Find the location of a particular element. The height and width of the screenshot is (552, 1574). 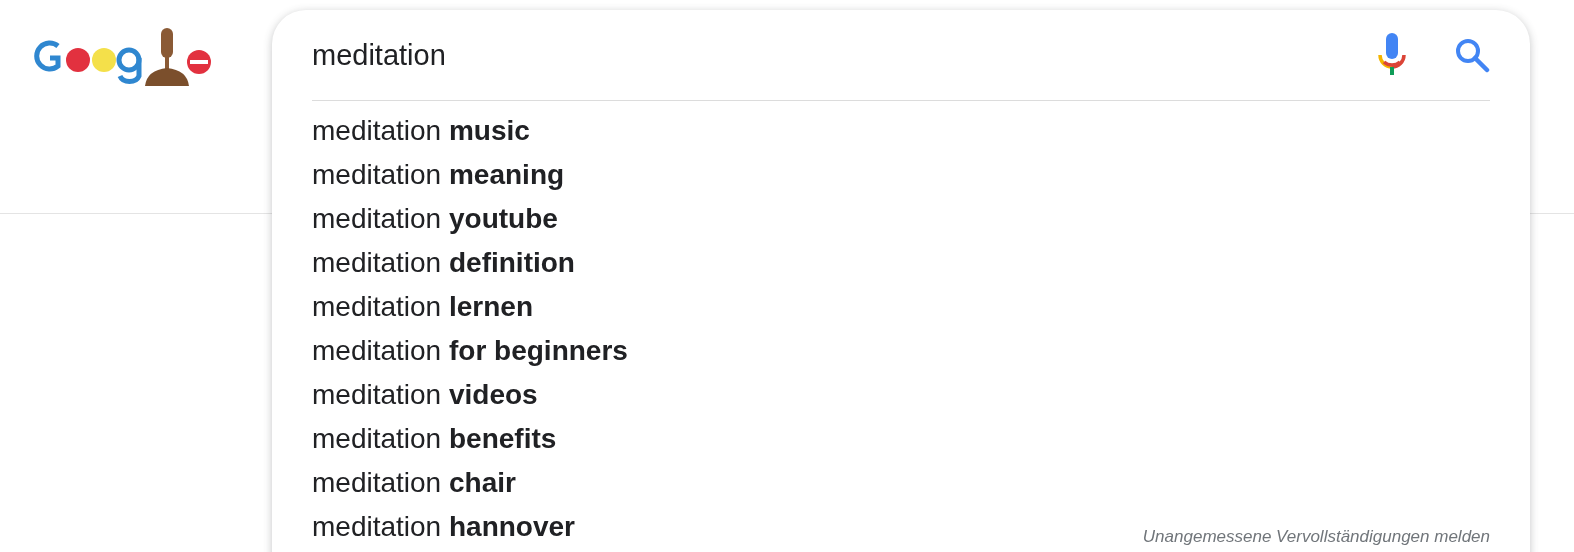

report-link: Unangemessene Vervollständigungen melden is located at coordinates (1316, 537).